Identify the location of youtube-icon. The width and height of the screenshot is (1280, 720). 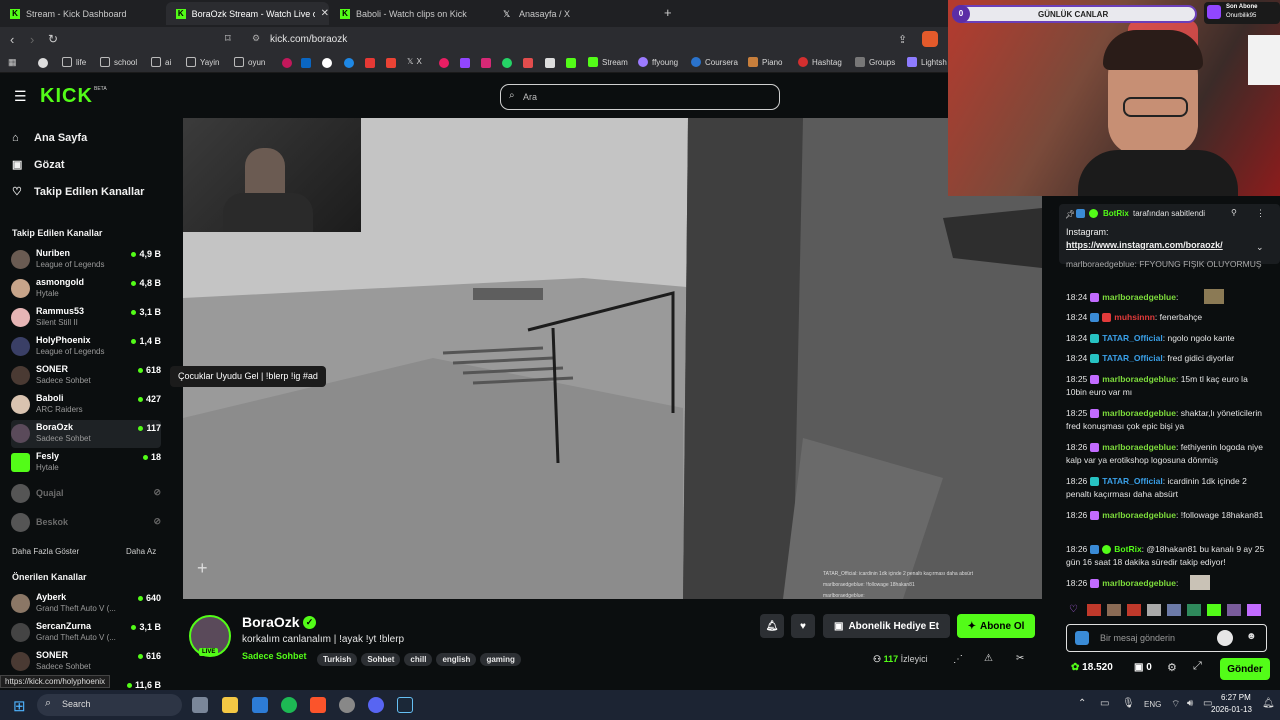
(370, 63).